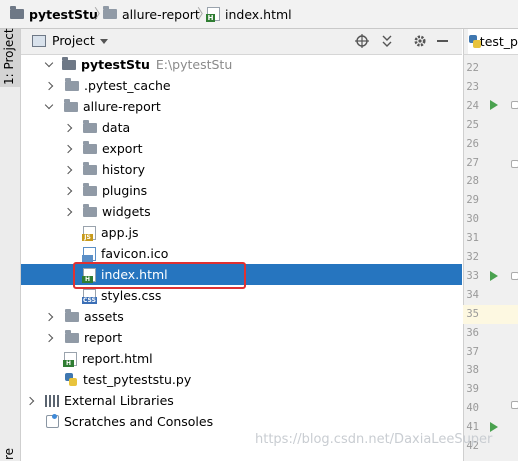  Describe the element at coordinates (472, 124) in the screenshot. I see `line-number: 25` at that location.